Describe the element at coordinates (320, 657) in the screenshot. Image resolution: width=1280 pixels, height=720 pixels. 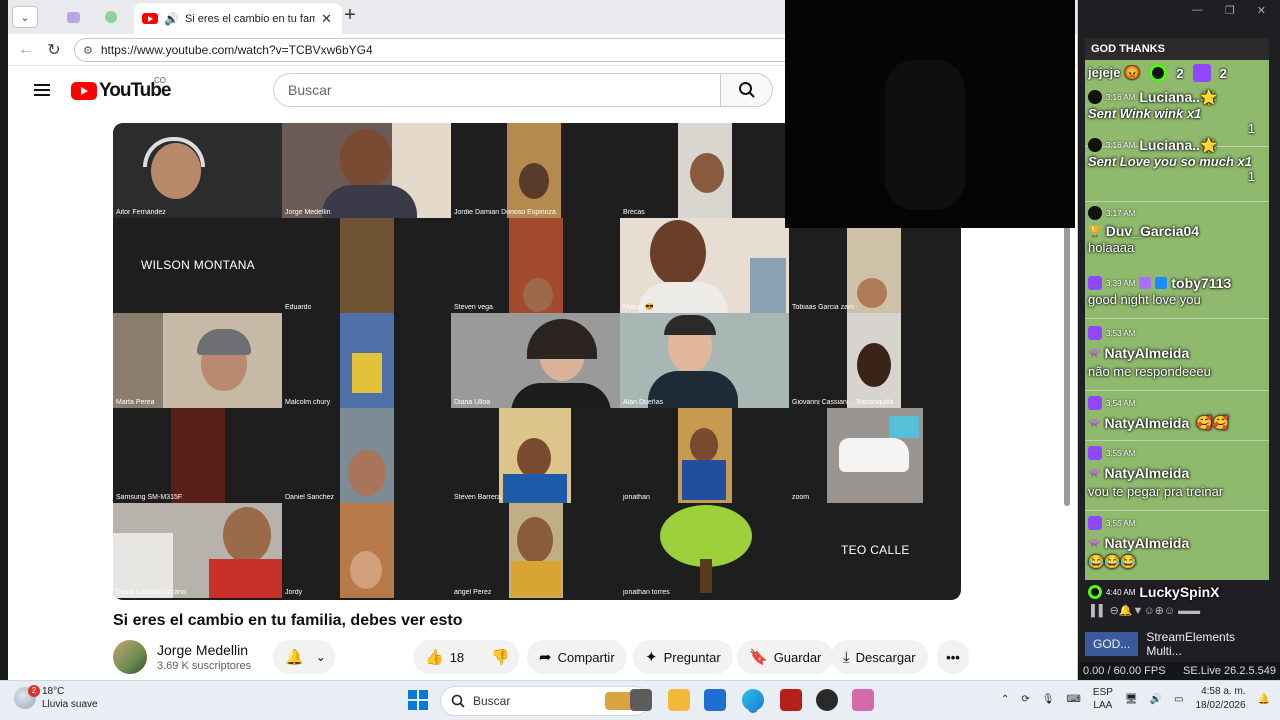
I see `chevron-down-icon: ⌄` at that location.